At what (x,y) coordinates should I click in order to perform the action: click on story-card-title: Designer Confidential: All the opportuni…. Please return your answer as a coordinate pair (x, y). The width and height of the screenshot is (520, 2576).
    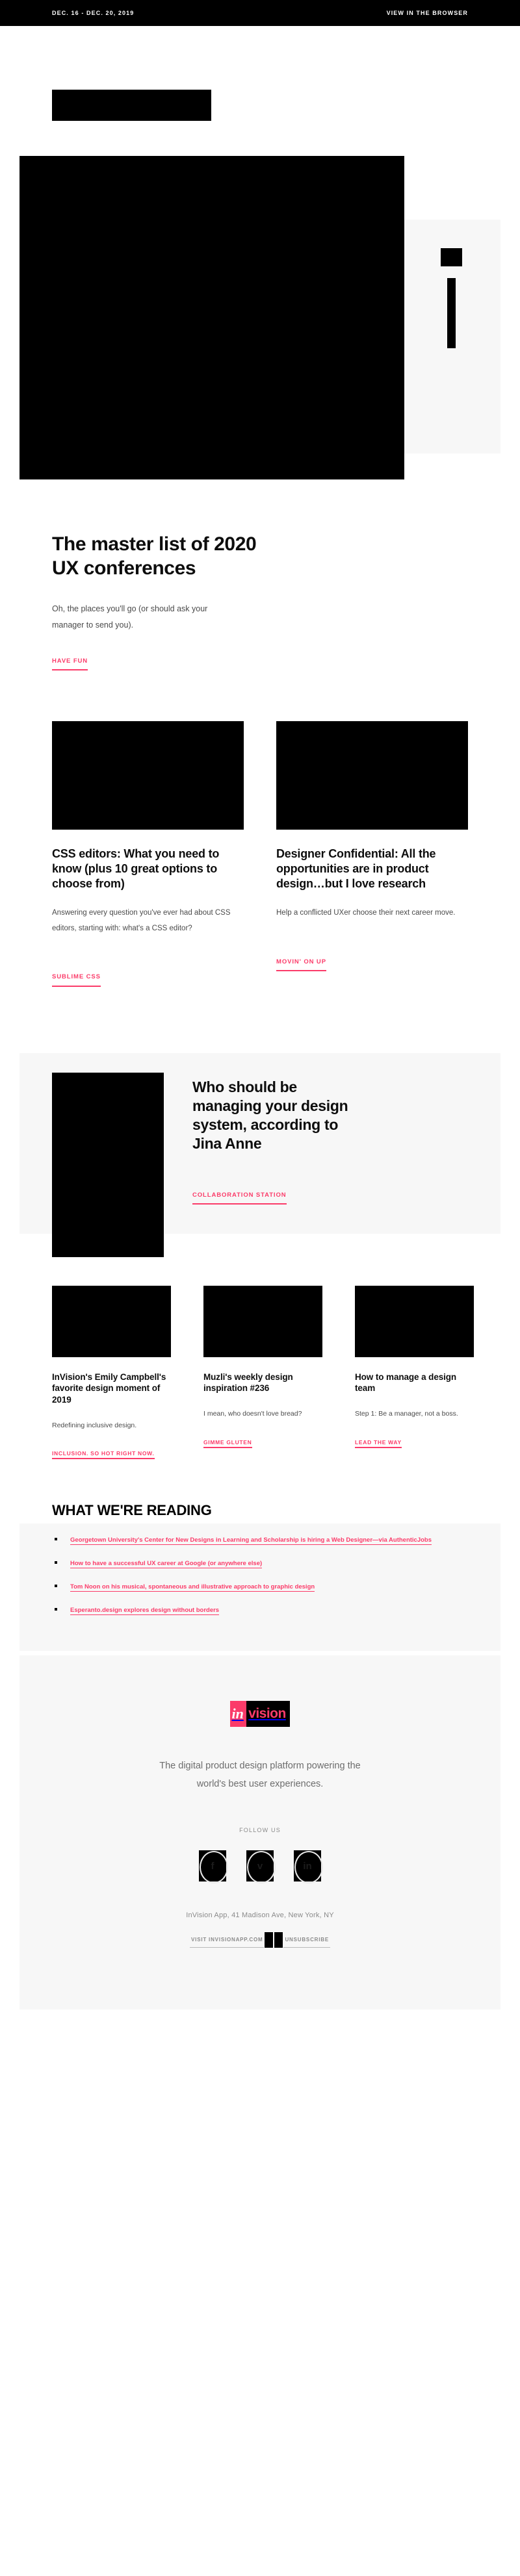
    Looking at the image, I should click on (356, 869).